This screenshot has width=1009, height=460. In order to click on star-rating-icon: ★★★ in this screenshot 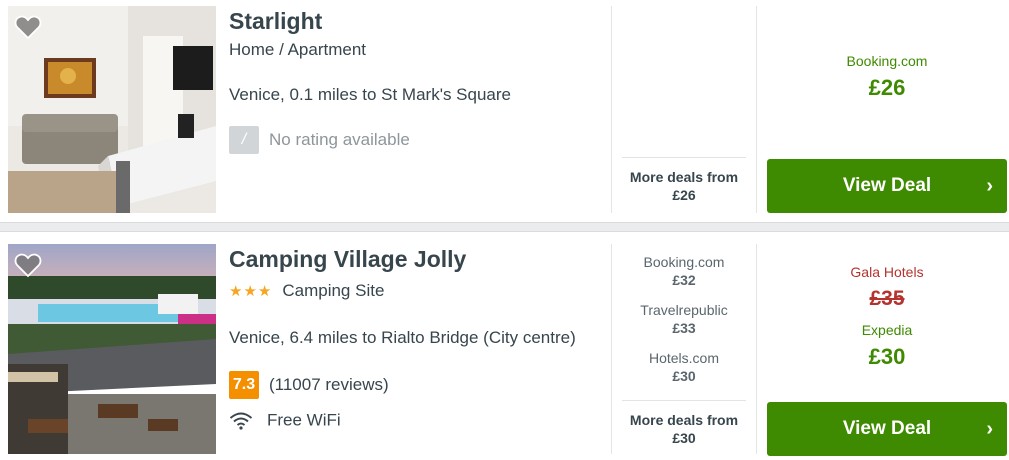, I will do `click(251, 291)`.